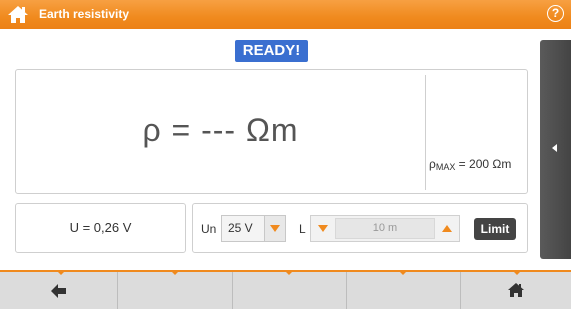 The image size is (571, 309). I want to click on voltage-readout: U = 0,26 V, so click(100, 228).